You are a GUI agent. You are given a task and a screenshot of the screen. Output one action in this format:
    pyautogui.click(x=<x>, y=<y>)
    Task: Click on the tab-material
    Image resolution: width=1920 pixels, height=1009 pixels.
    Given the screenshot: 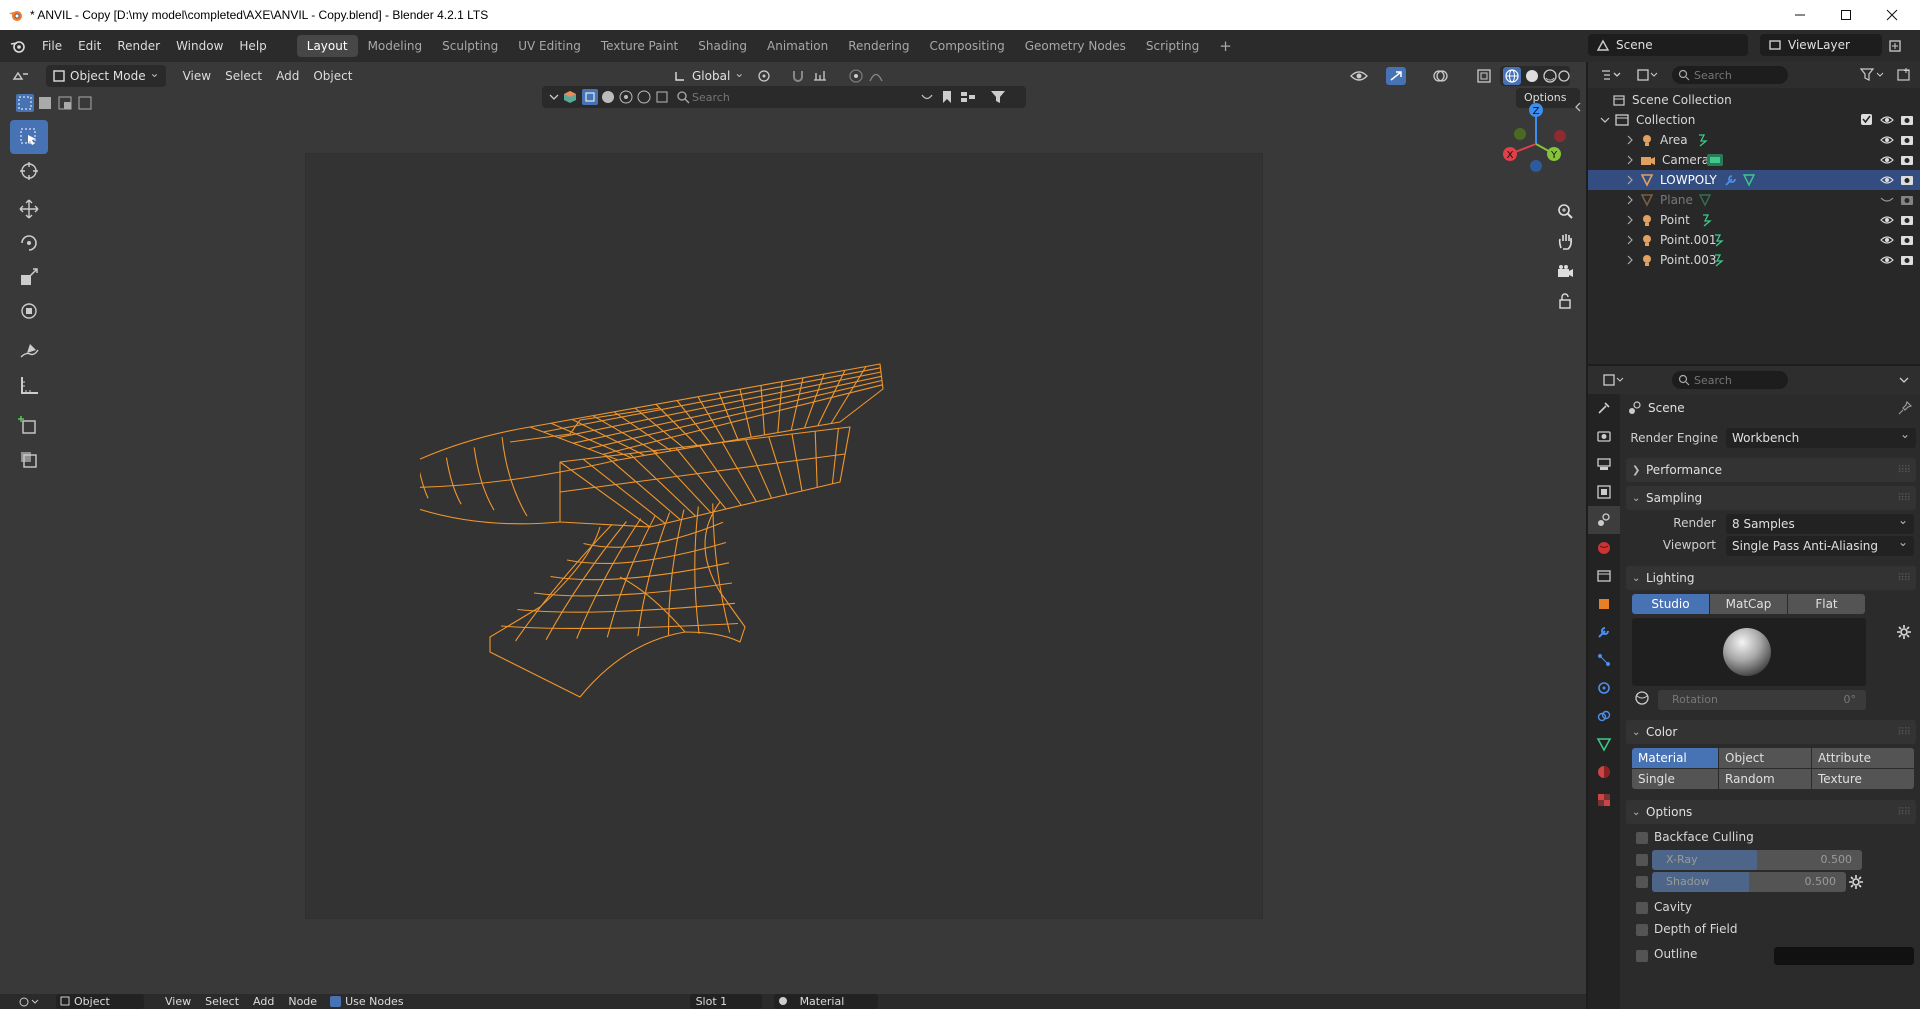 What is the action you would take?
    pyautogui.click(x=1604, y=772)
    